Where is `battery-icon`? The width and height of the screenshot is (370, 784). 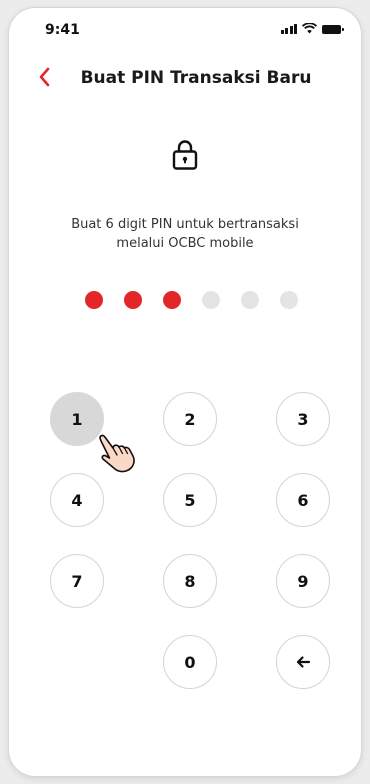 battery-icon is located at coordinates (333, 29).